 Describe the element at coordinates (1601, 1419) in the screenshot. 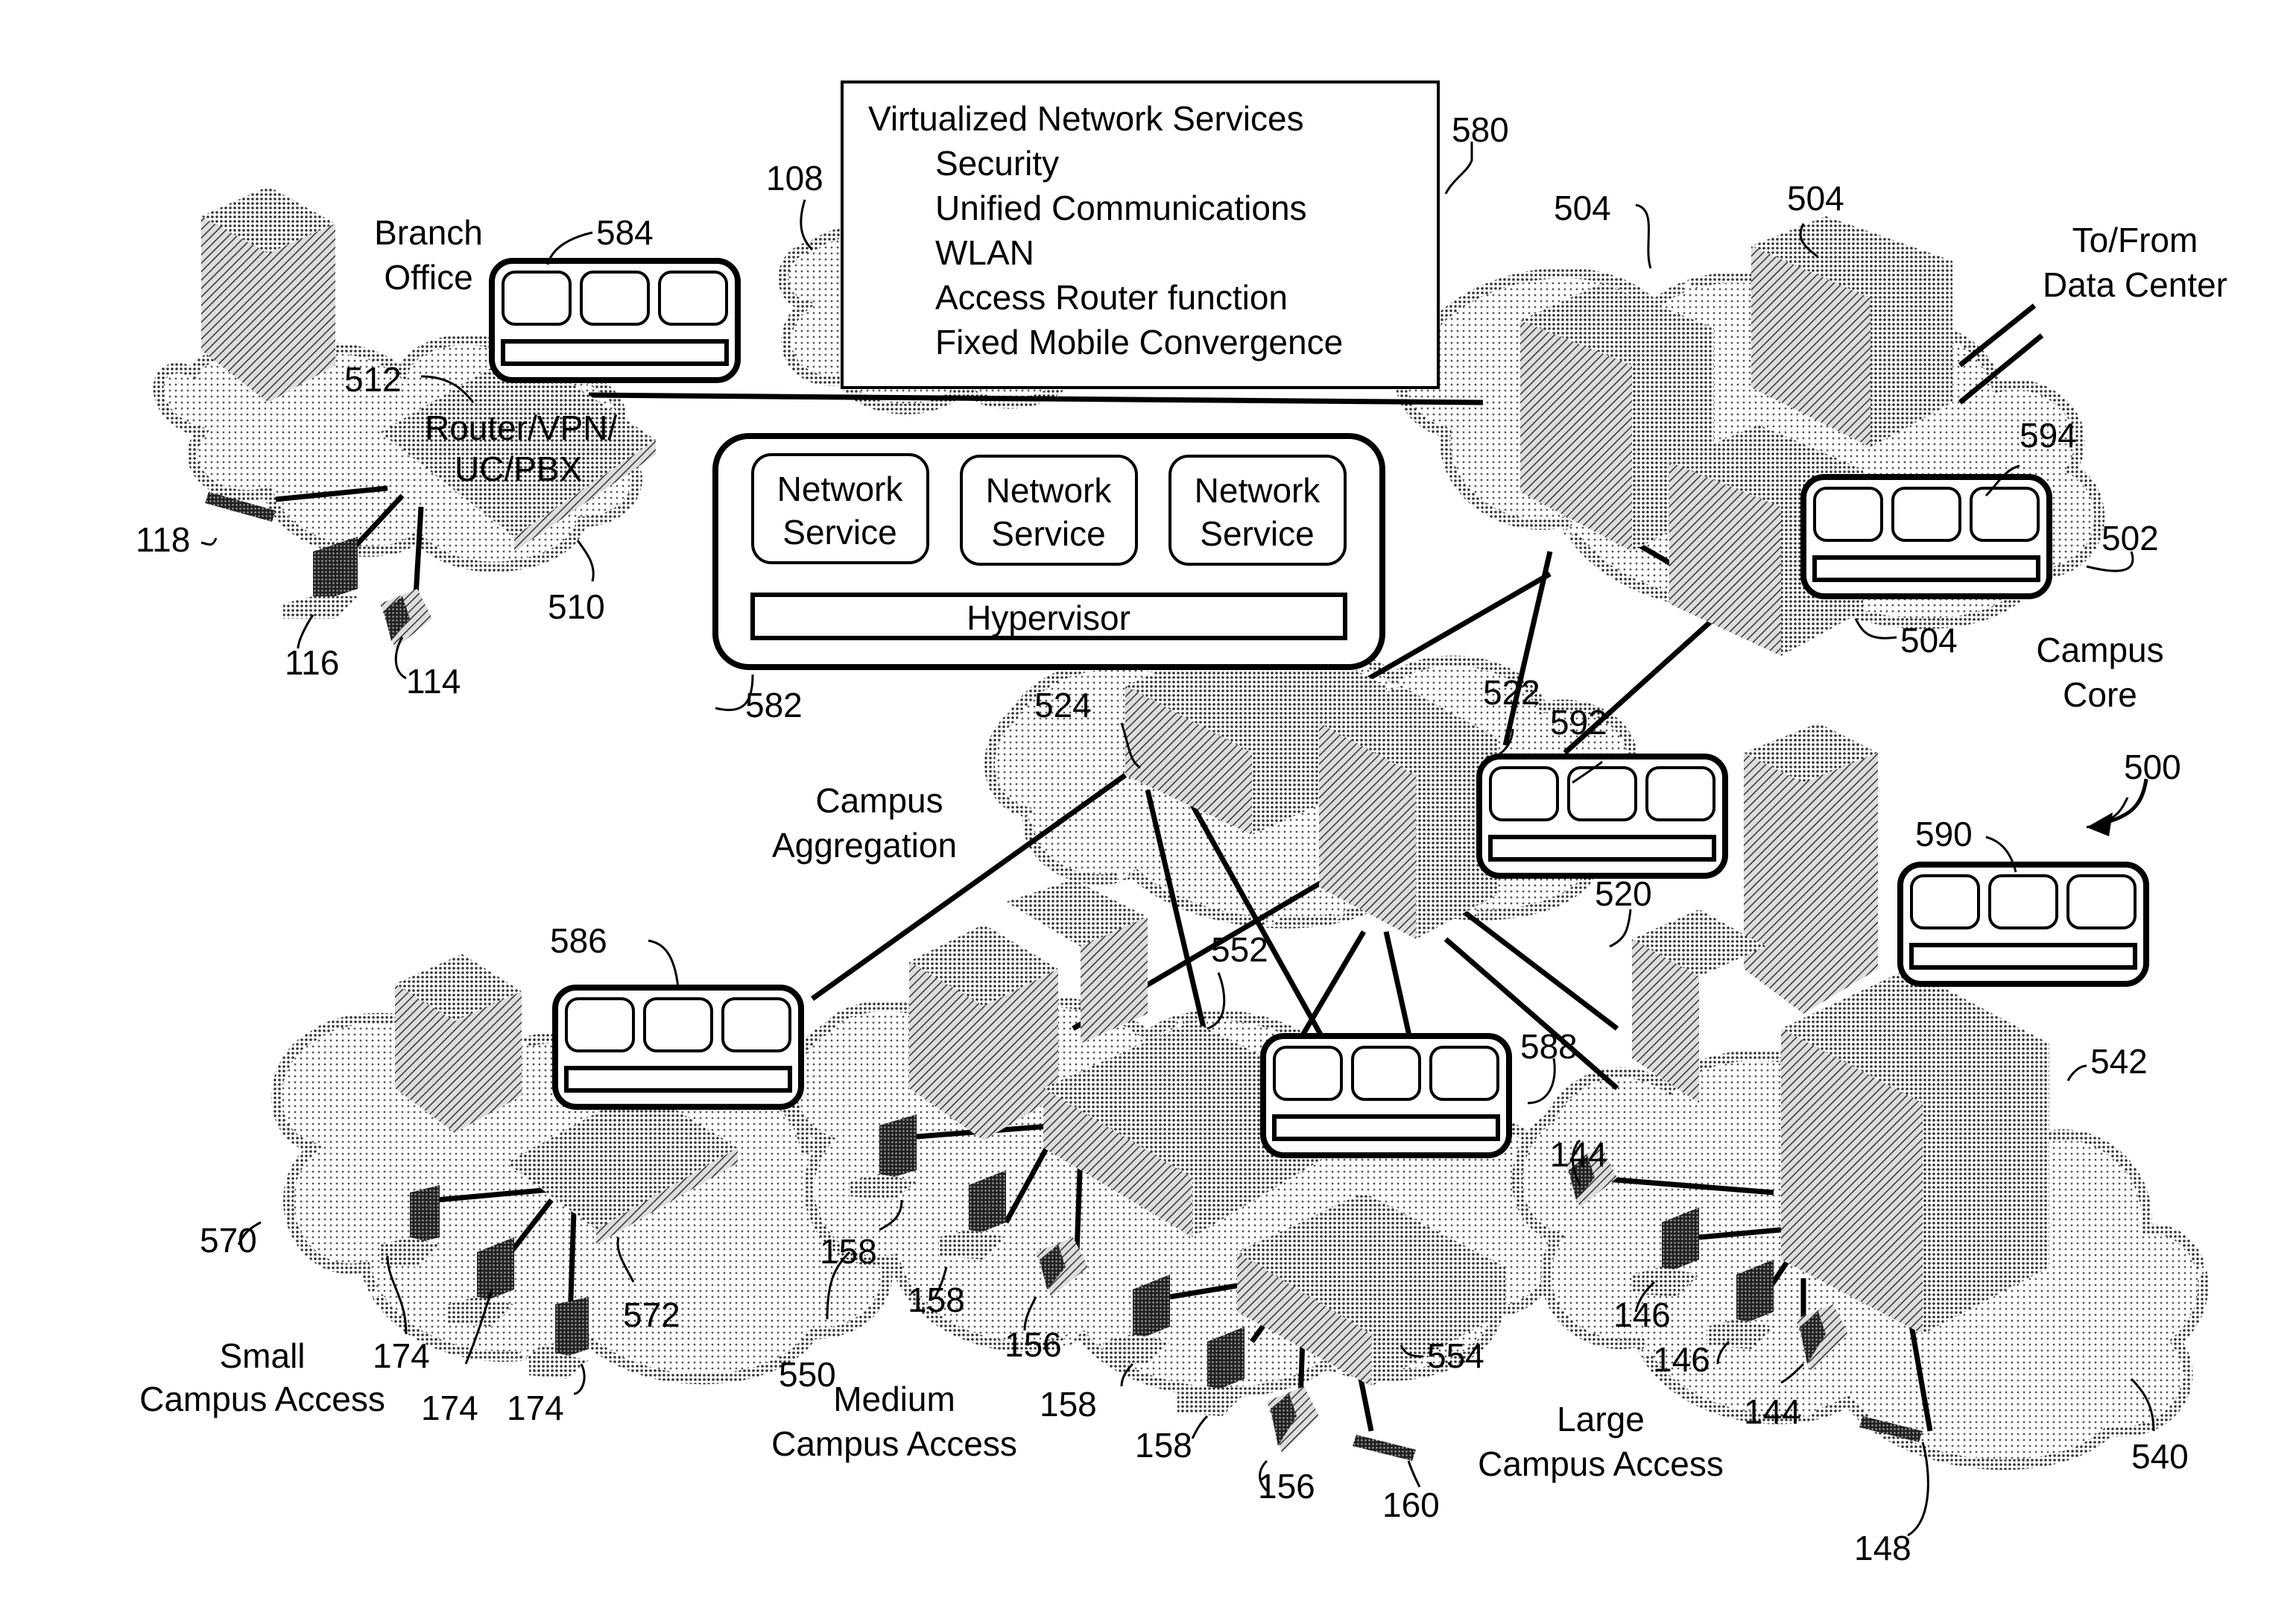

I see `large-campus-title-line1: Large` at that location.